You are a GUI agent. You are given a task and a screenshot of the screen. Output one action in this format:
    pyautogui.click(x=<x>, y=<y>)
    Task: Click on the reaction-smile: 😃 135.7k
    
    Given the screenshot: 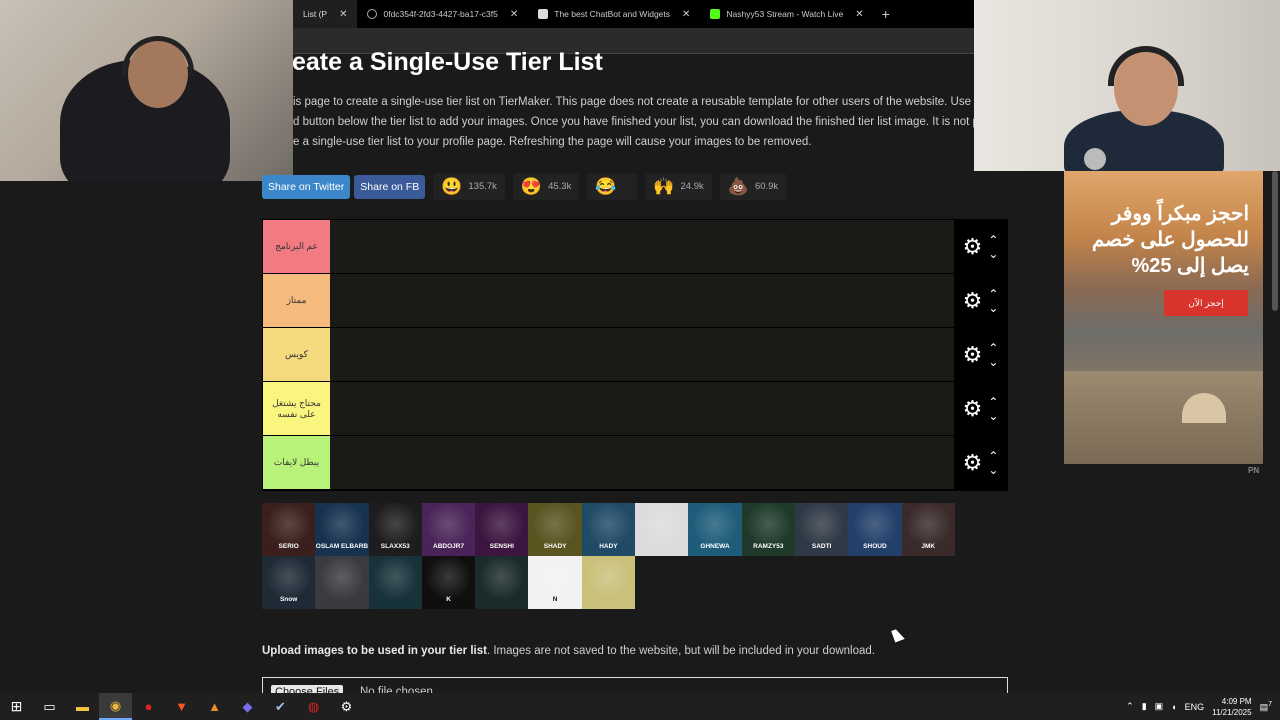 What is the action you would take?
    pyautogui.click(x=469, y=186)
    